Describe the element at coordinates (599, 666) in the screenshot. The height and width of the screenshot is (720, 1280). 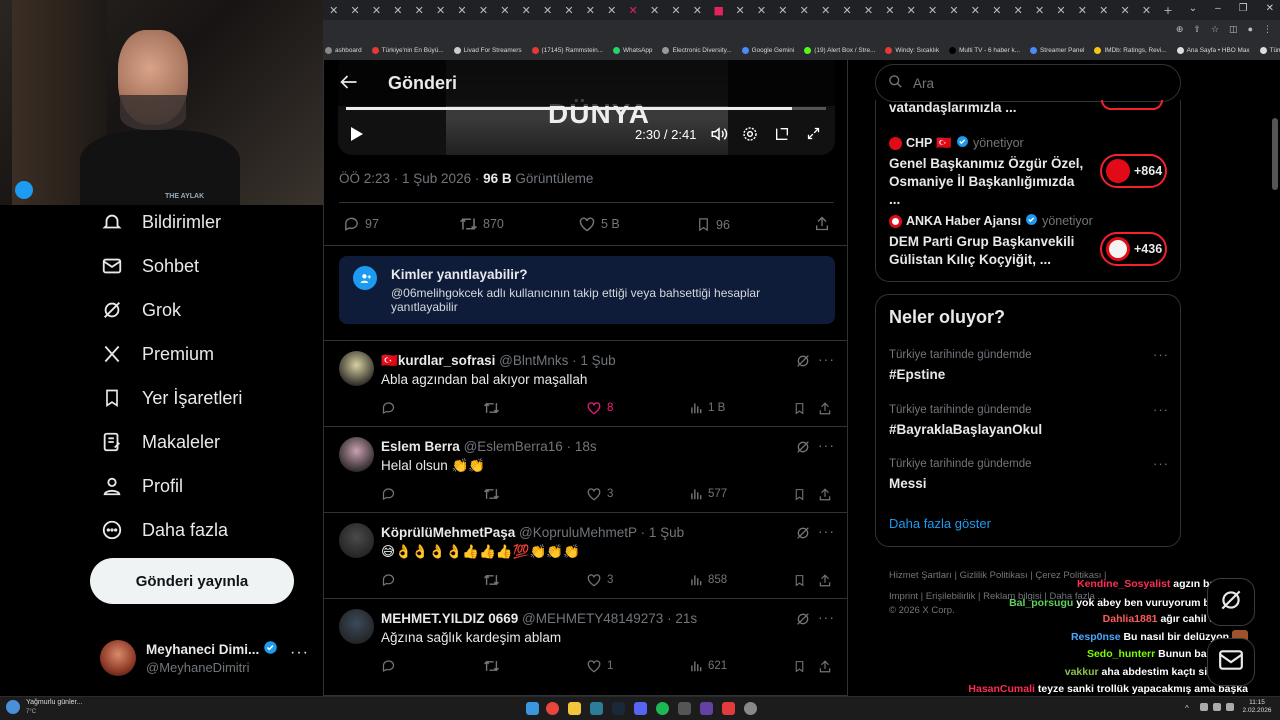
I see `like-button: 1` at that location.